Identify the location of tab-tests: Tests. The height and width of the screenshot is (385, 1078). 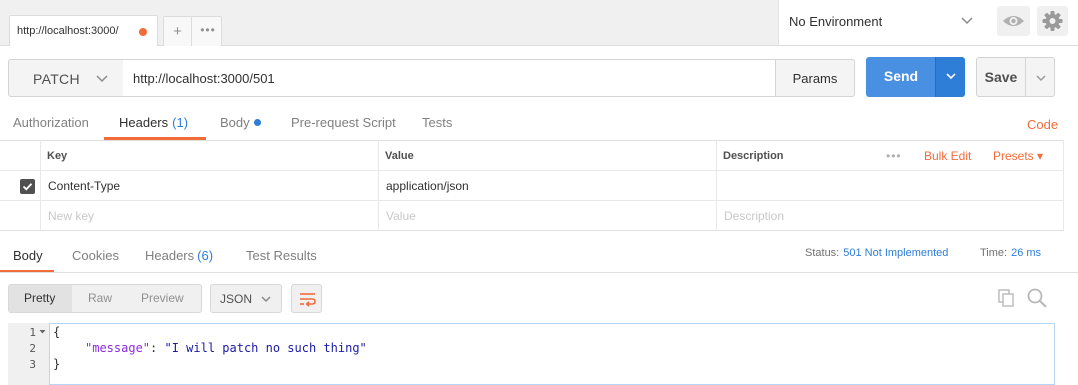
(437, 122).